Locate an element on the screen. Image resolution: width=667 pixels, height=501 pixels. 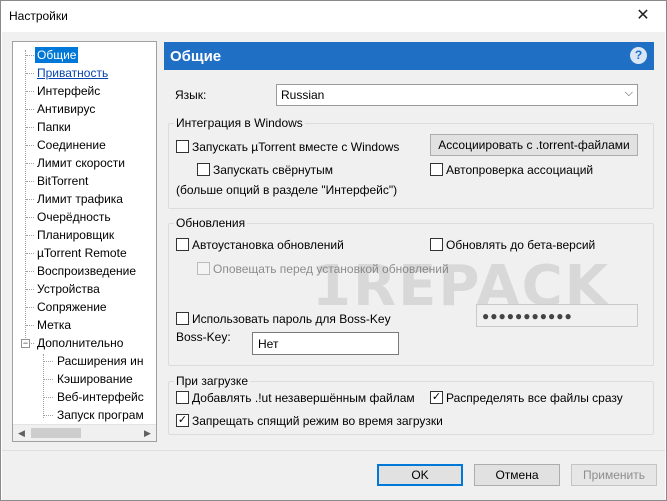
tree-item: Воспроизведение is located at coordinates (86, 271).